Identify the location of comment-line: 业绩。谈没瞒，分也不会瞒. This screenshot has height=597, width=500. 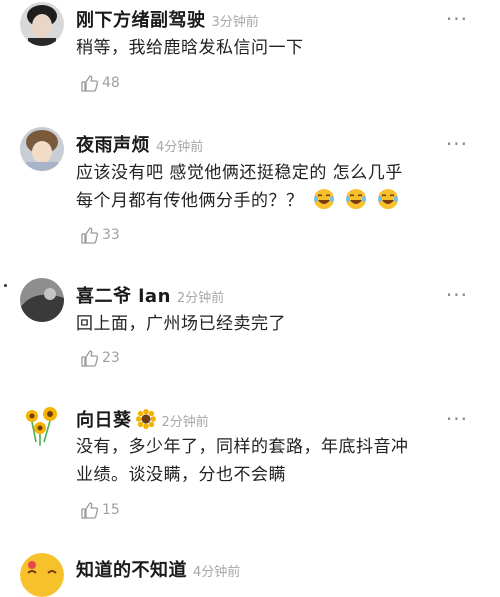
(181, 475).